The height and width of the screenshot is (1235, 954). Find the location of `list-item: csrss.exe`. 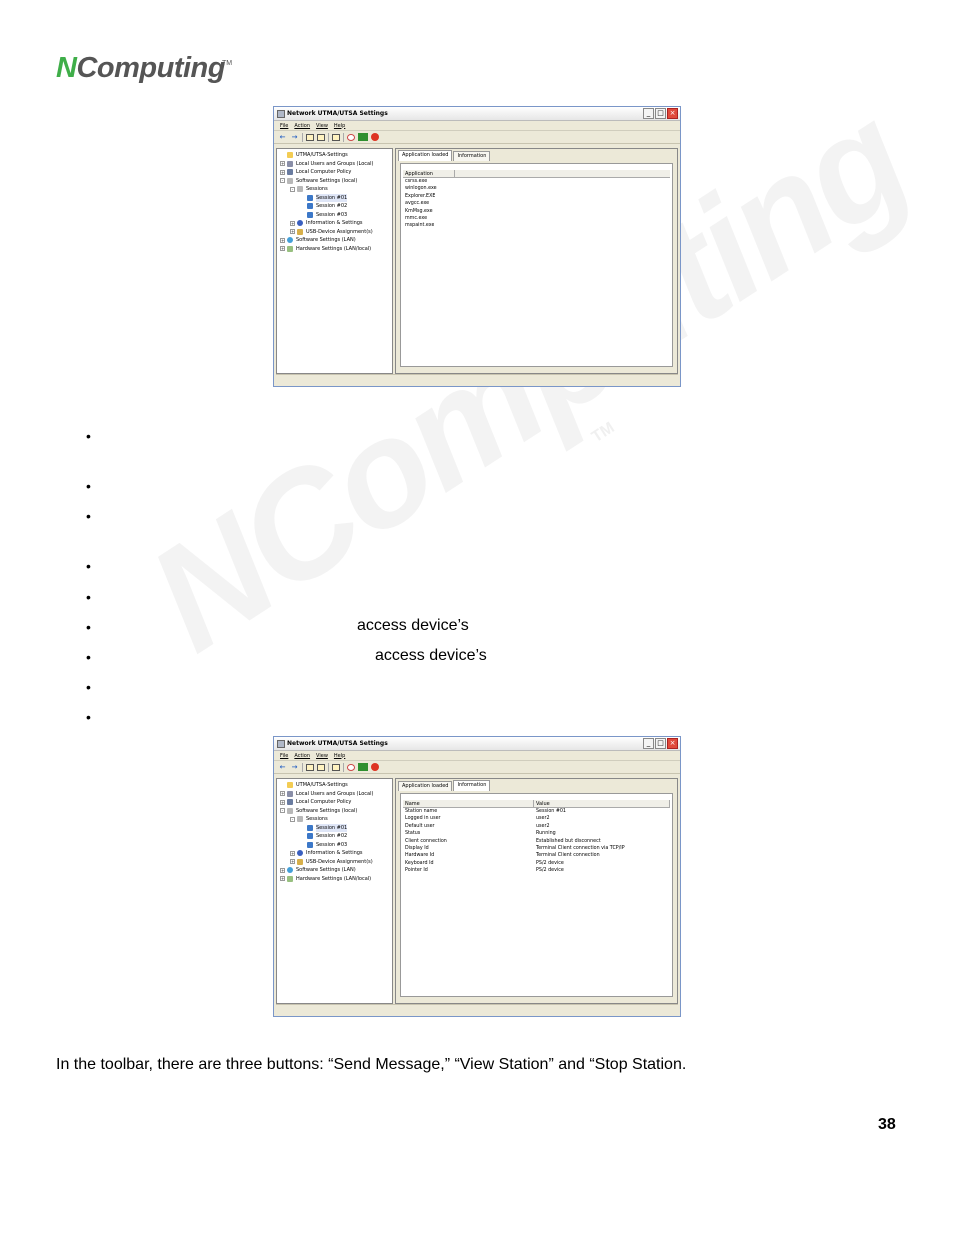

list-item: csrss.exe is located at coordinates (537, 181).